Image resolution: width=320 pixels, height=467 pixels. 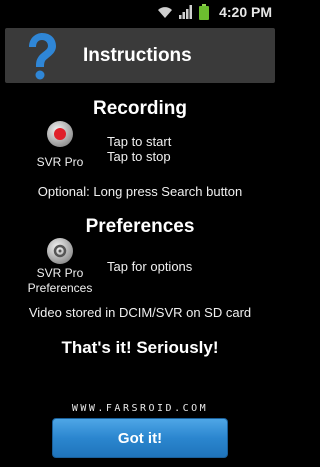 I want to click on signal-icon, so click(x=186, y=12).